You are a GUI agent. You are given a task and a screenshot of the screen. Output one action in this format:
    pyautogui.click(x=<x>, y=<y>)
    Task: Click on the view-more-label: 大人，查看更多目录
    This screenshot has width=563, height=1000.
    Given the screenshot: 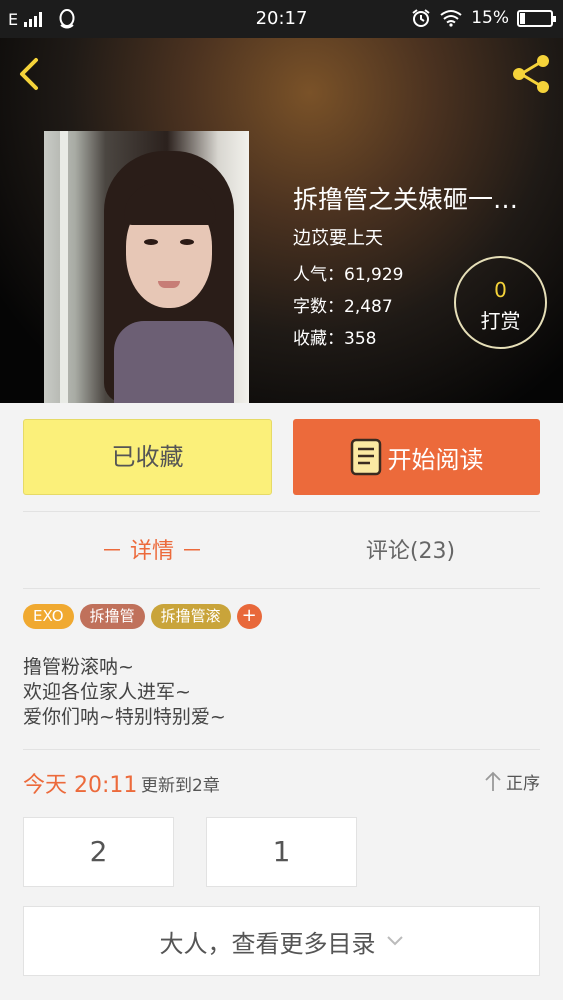 What is the action you would take?
    pyautogui.click(x=267, y=943)
    